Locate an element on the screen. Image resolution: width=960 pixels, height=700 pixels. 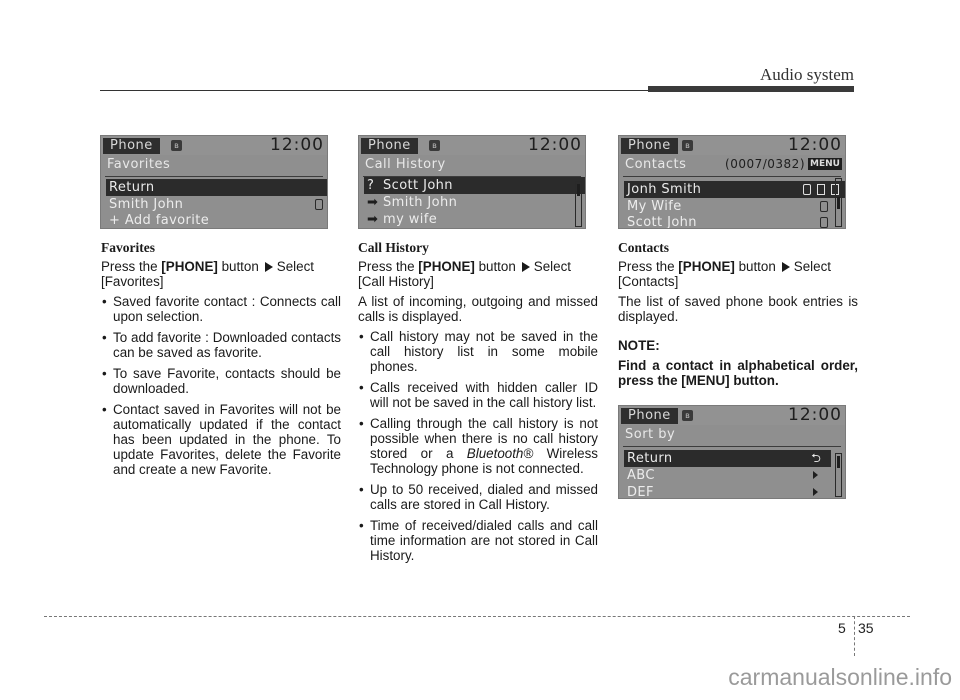
contact-item: Scott John is located at coordinates (729, 221).